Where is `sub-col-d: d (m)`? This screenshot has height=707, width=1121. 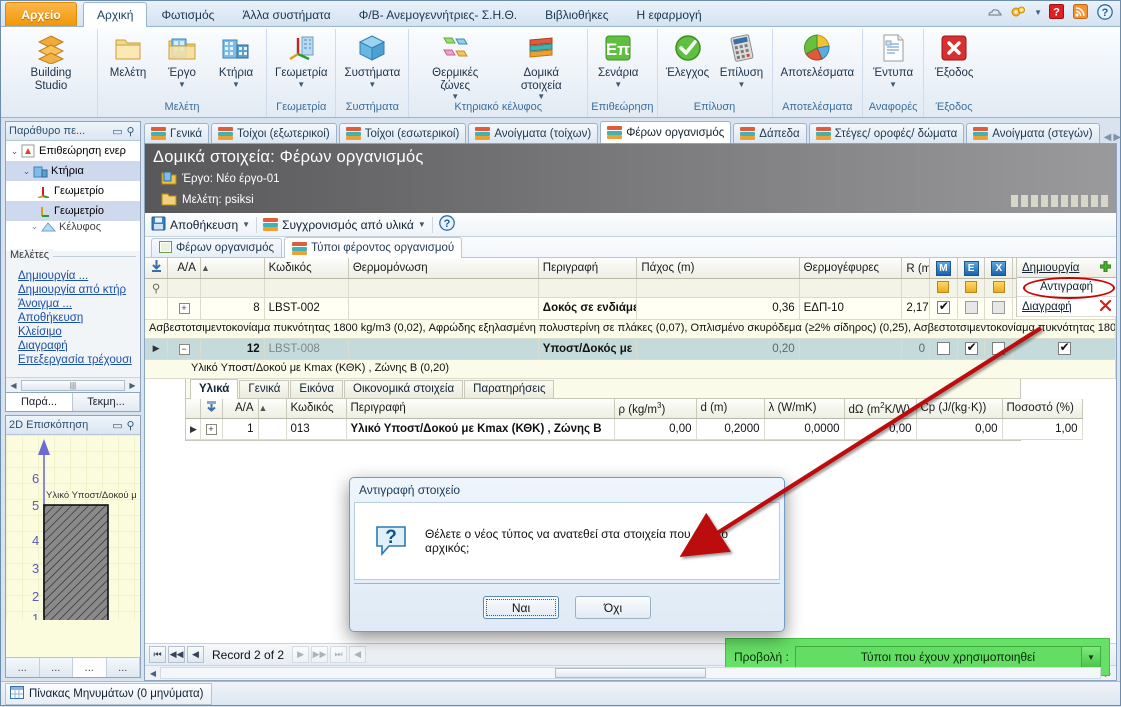
sub-col-d: d (m) is located at coordinates (730, 408).